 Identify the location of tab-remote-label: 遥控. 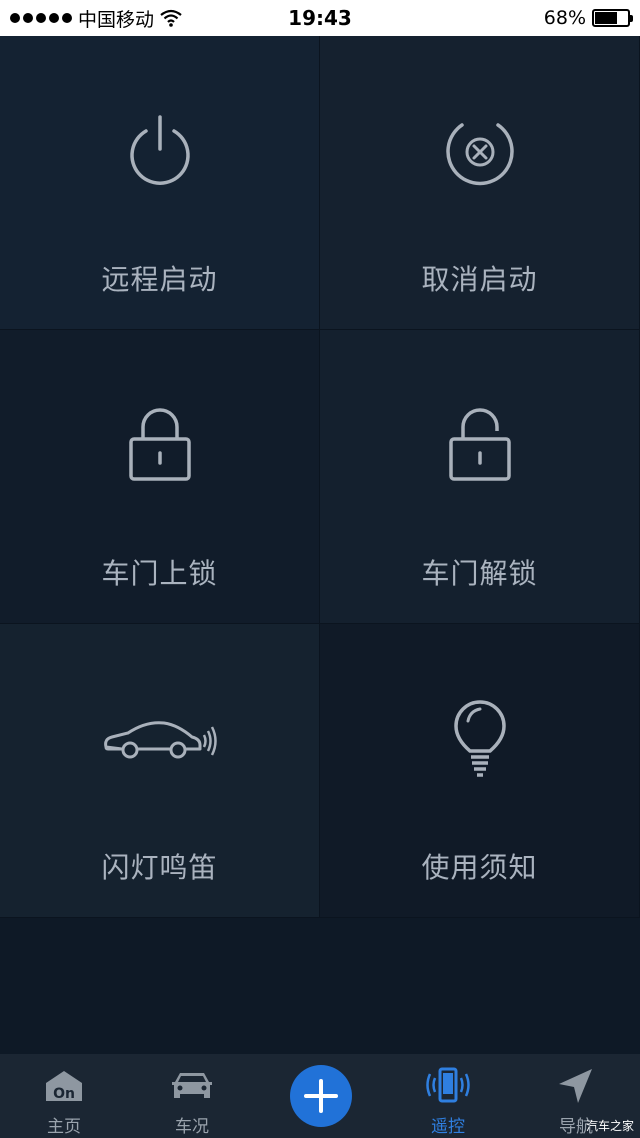
(448, 1127).